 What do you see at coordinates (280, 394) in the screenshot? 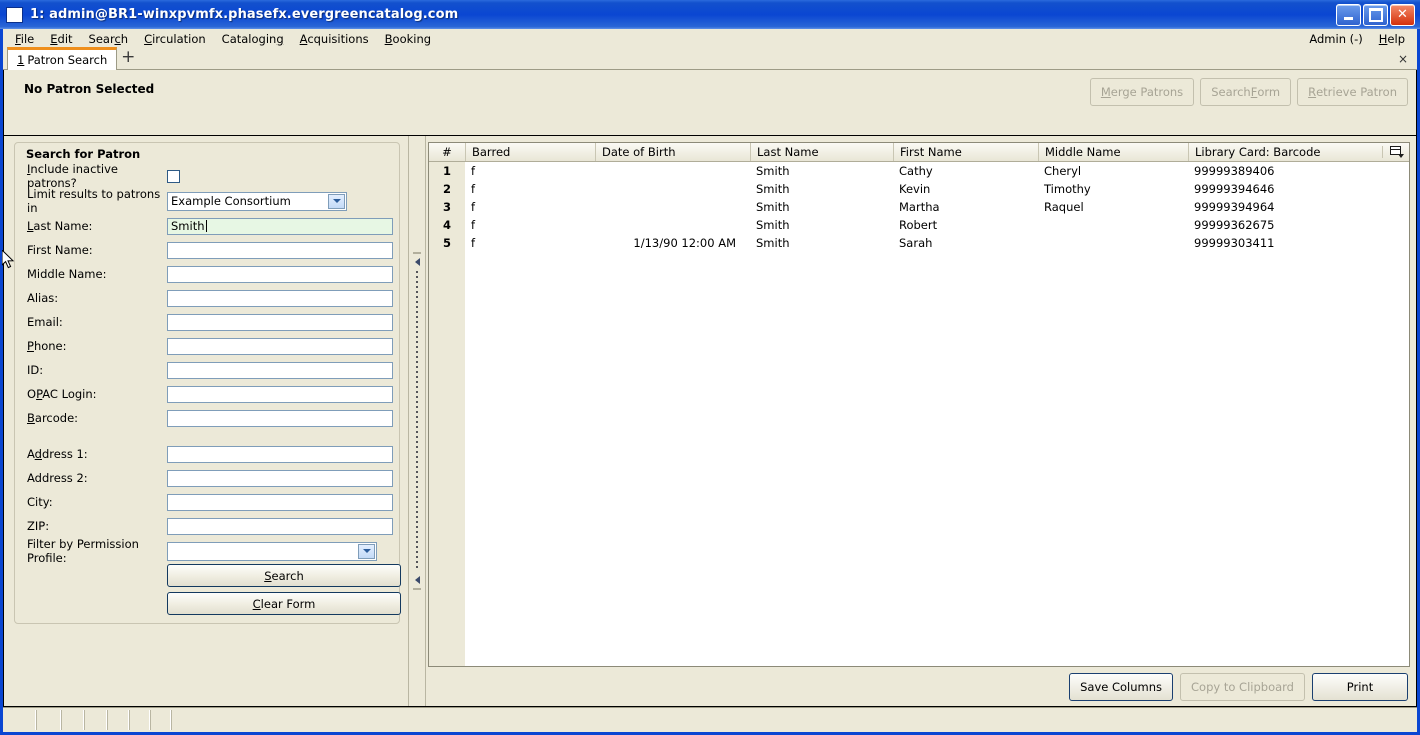
I see `opac-login-input` at bounding box center [280, 394].